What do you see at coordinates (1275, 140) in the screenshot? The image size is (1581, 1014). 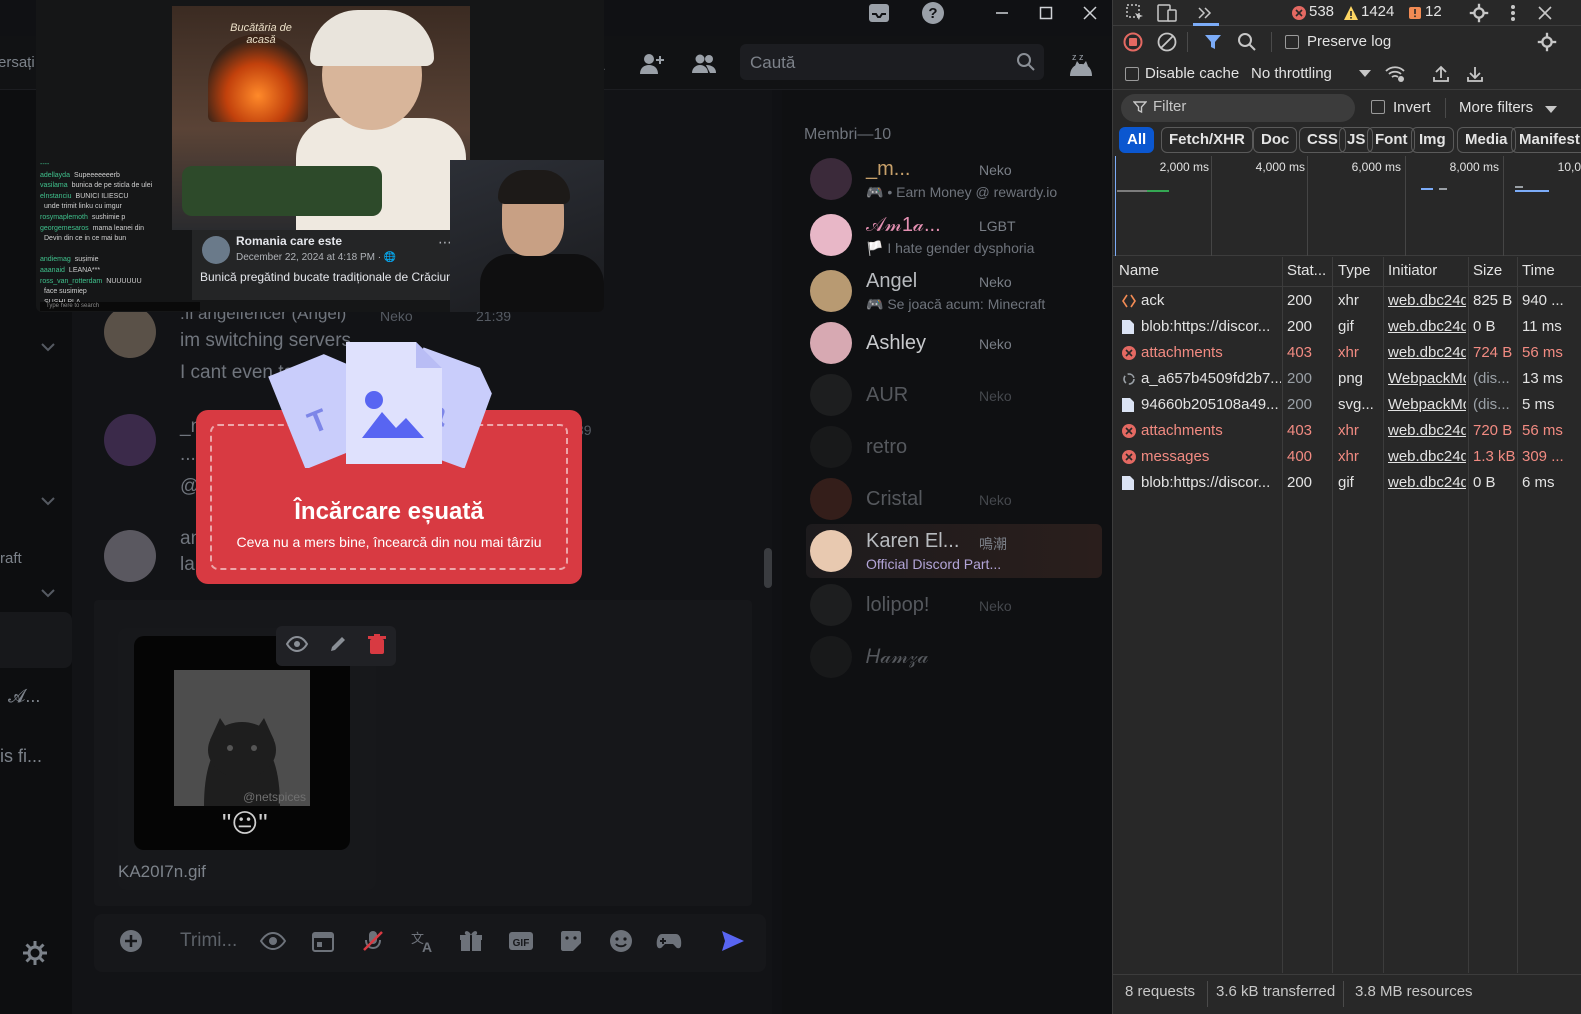 I see `filter-chip: Doc` at bounding box center [1275, 140].